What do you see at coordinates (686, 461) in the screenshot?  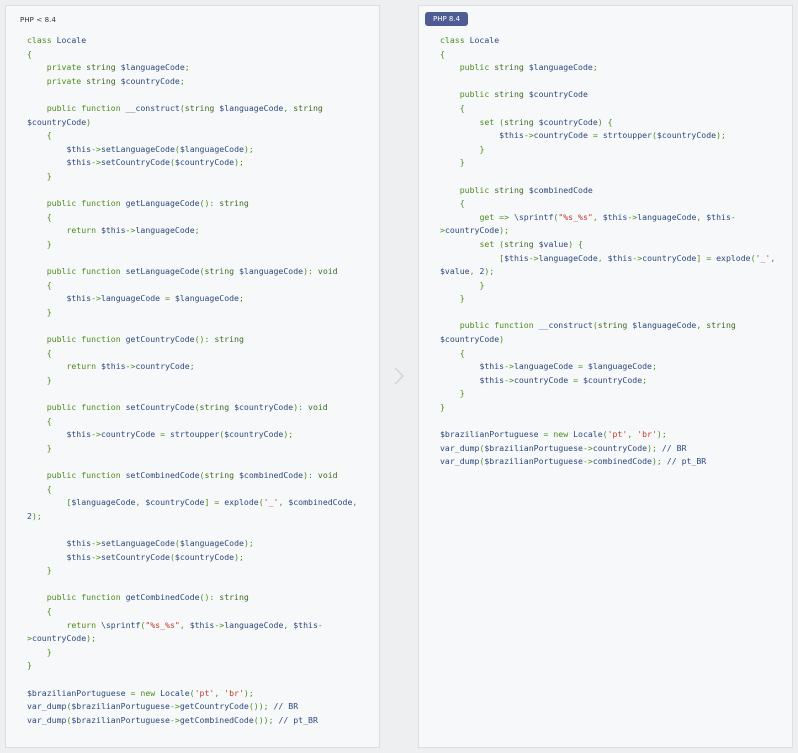 I see `code-token: // pt_BR` at bounding box center [686, 461].